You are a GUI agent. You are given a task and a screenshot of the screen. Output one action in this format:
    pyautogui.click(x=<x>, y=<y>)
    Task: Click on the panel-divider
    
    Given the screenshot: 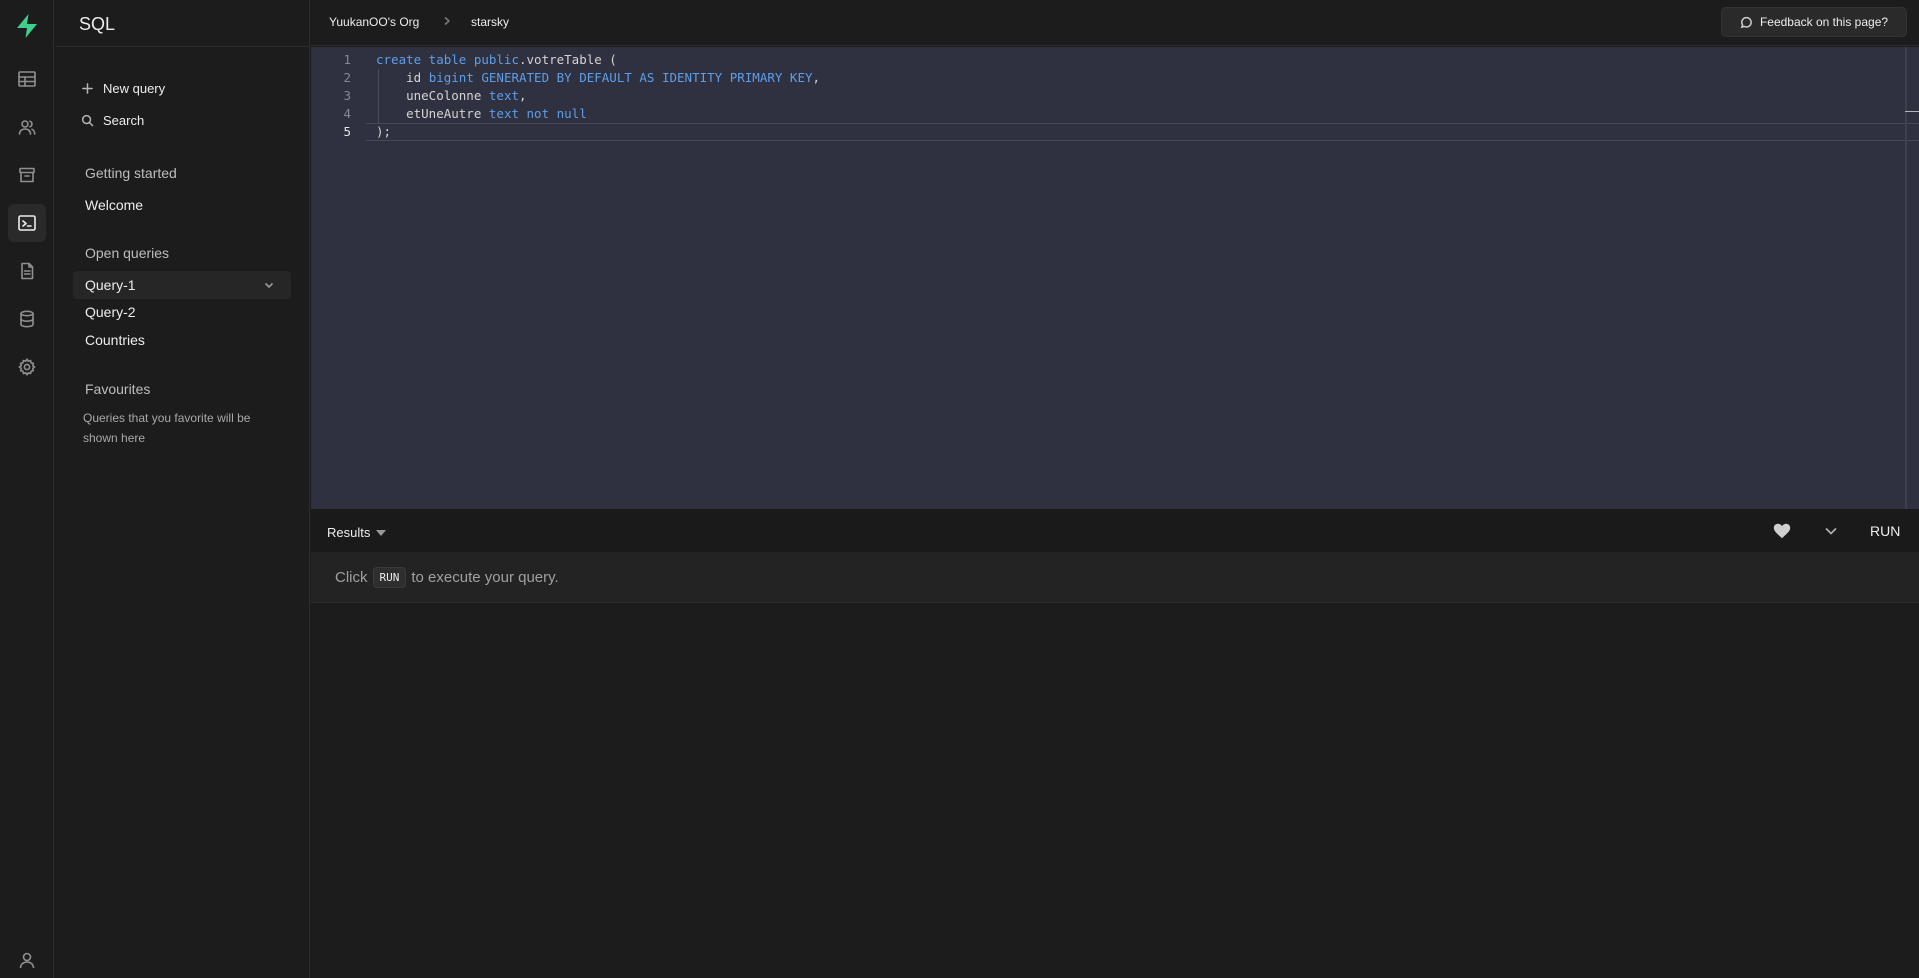 What is the action you would take?
    pyautogui.click(x=182, y=46)
    